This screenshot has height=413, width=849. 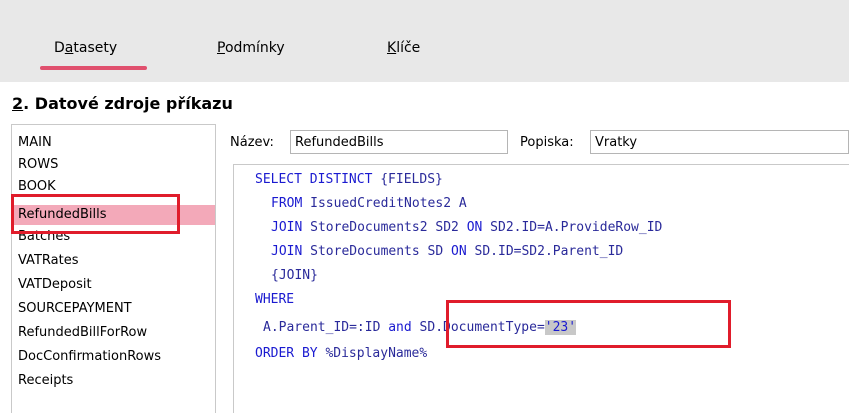 I want to click on tab-podminky: Podmínky, so click(x=251, y=48).